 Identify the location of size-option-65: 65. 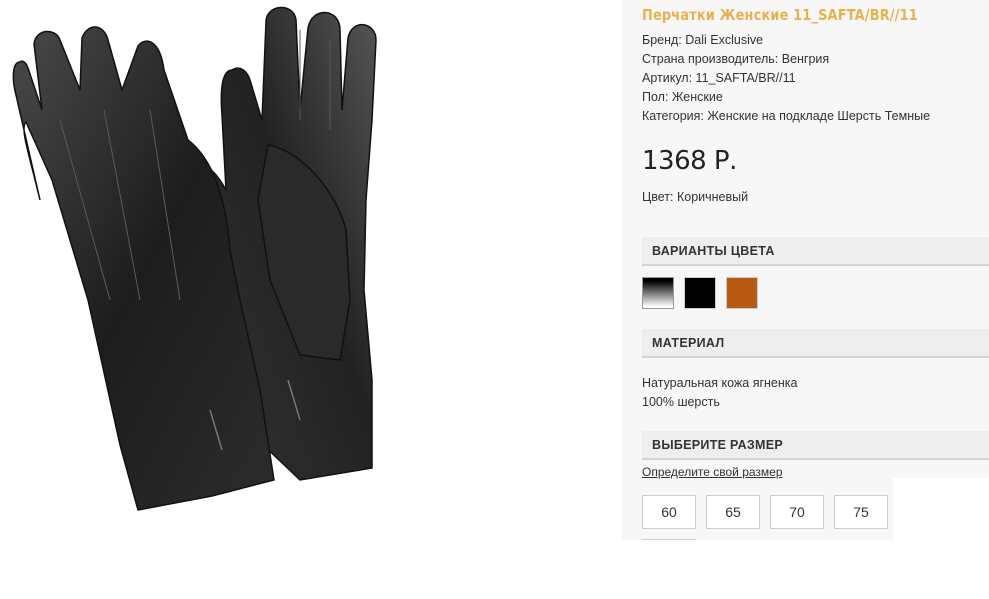
(733, 512).